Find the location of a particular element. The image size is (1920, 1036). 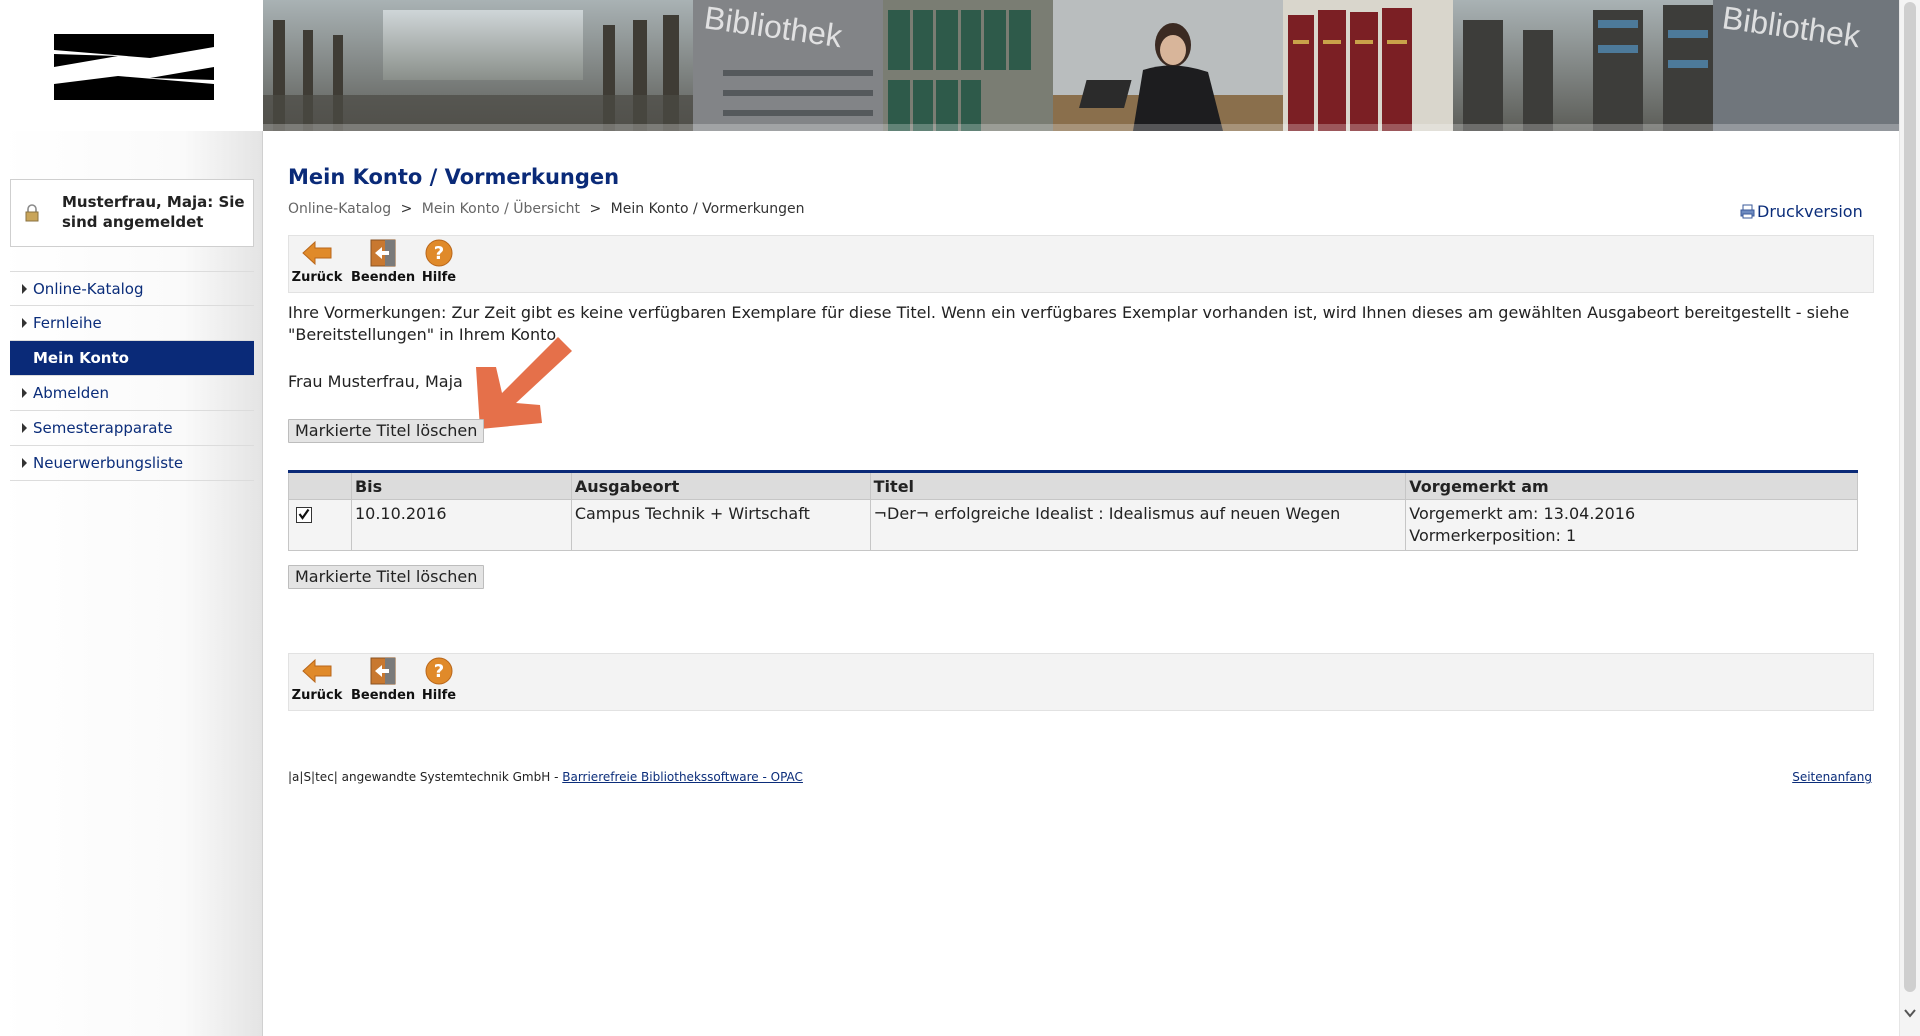

printer-icon is located at coordinates (1747, 211).